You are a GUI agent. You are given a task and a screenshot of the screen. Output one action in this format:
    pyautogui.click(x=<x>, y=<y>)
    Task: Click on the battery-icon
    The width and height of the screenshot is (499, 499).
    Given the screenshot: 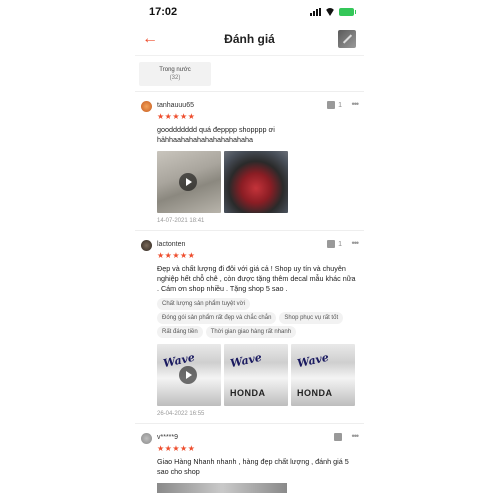 What is the action you would take?
    pyautogui.click(x=347, y=12)
    